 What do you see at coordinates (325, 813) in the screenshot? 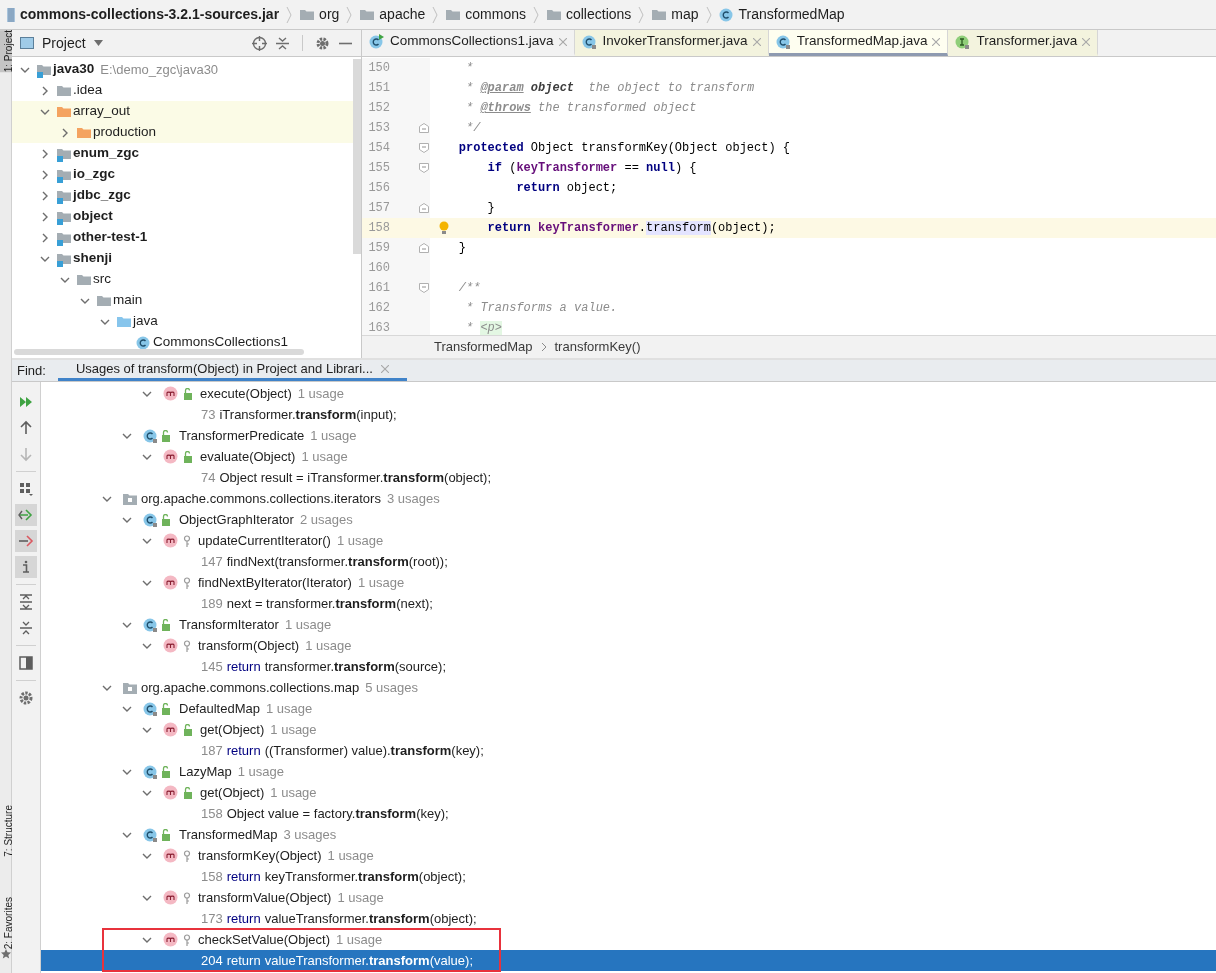
I see `usage-line: 158 Object value = factory.transform(key);` at bounding box center [325, 813].